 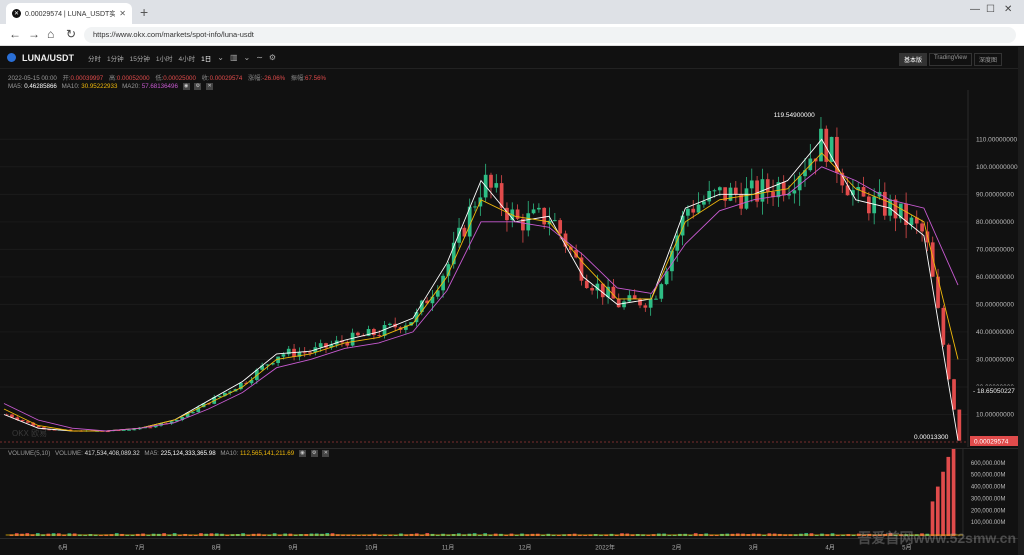 What do you see at coordinates (259, 57) in the screenshot?
I see `drawing-tool-icon: ∼` at bounding box center [259, 57].